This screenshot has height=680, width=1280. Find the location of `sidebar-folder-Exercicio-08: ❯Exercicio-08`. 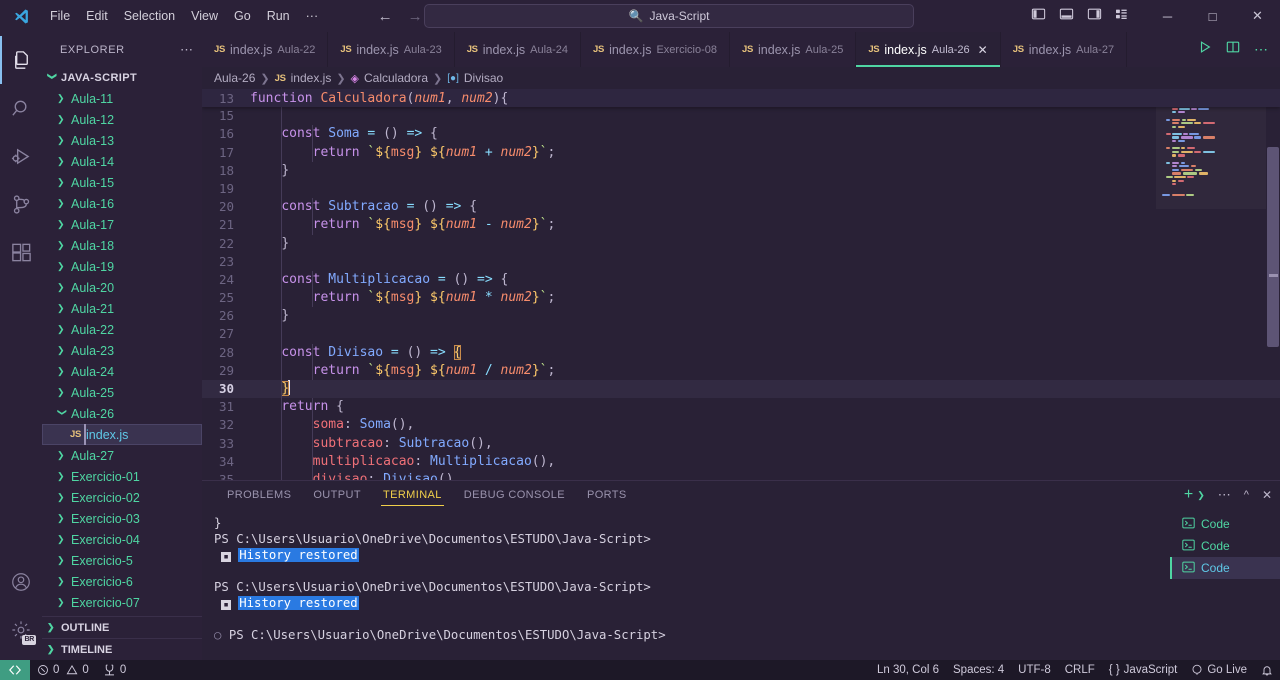

sidebar-folder-Exercicio-08: ❯Exercicio-08 is located at coordinates (122, 614).